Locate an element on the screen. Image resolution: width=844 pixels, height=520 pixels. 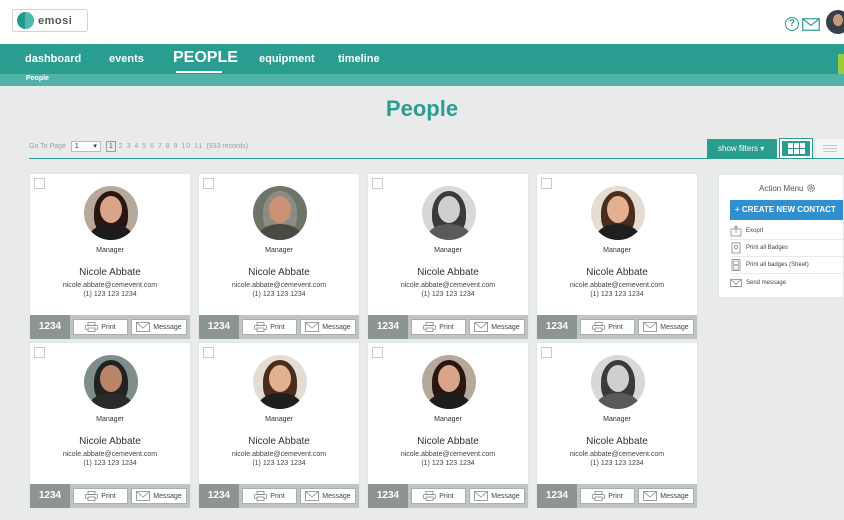
action-print-all-badges-sheet: Print all badges (Sheet) is located at coordinates (786, 265).